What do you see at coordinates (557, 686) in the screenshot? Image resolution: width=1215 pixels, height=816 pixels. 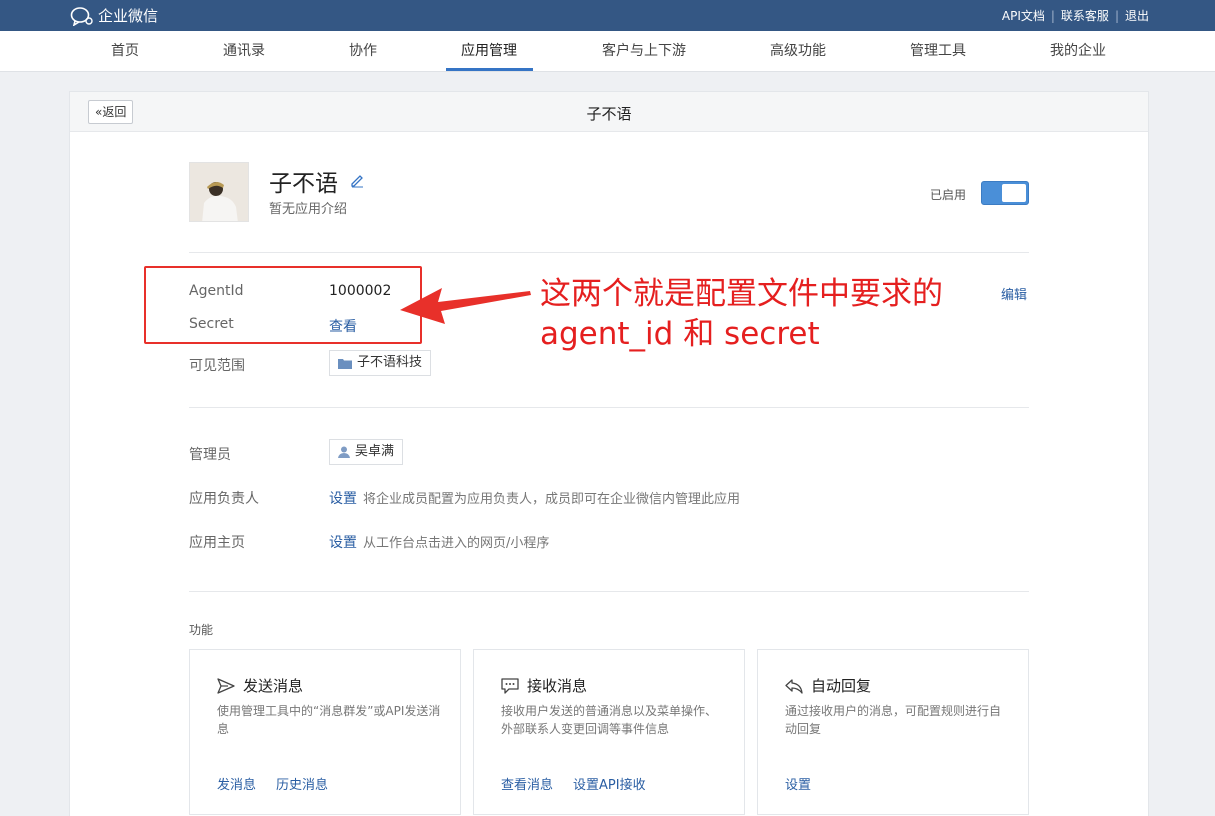 I see `feature-title-text: 接收消息` at bounding box center [557, 686].